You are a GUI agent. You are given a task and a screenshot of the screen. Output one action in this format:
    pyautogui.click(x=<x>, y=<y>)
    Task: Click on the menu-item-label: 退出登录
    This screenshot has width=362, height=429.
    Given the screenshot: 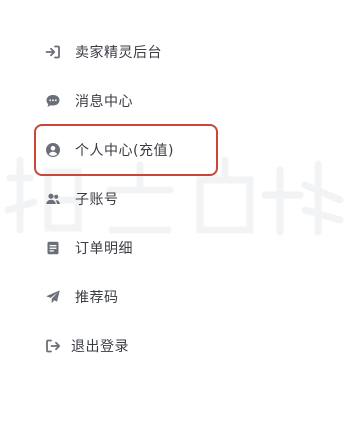 What is the action you would take?
    pyautogui.click(x=100, y=346)
    